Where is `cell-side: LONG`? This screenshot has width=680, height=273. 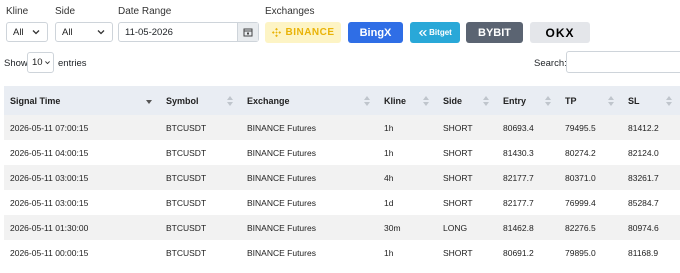 cell-side: LONG is located at coordinates (455, 227).